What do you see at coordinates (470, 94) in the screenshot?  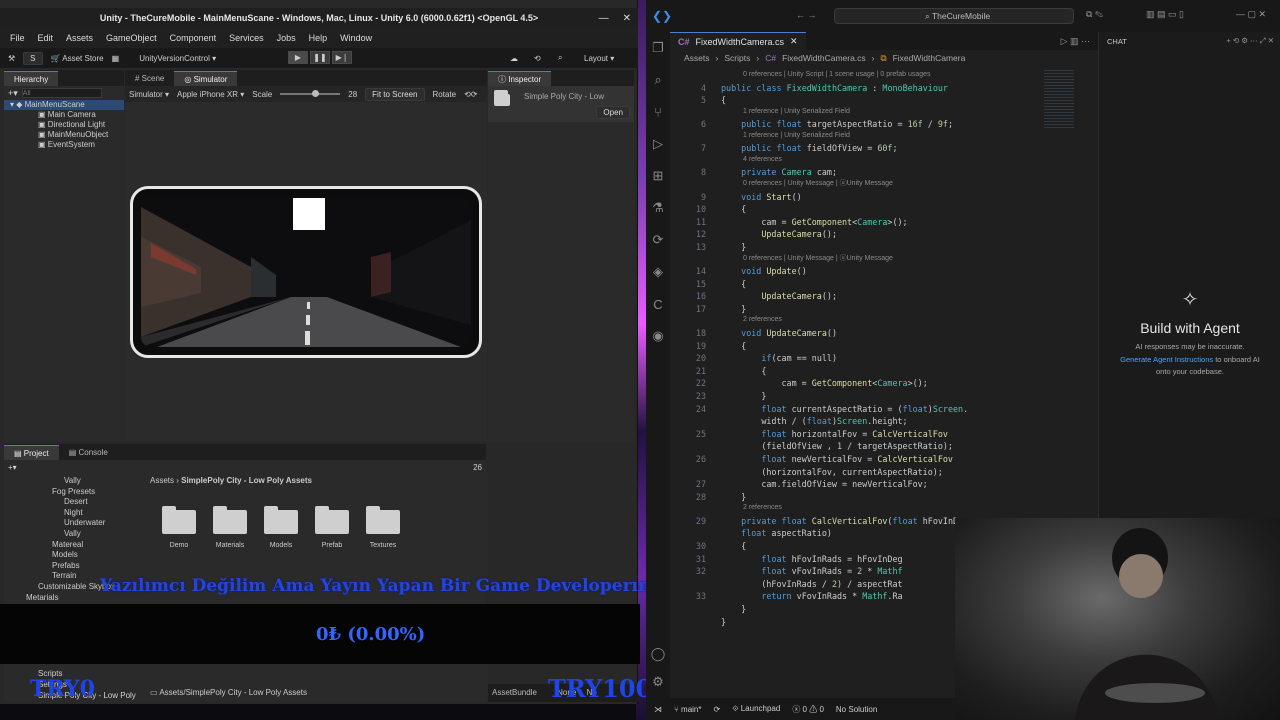 I see `rotate-icons: ⟲⟳` at bounding box center [470, 94].